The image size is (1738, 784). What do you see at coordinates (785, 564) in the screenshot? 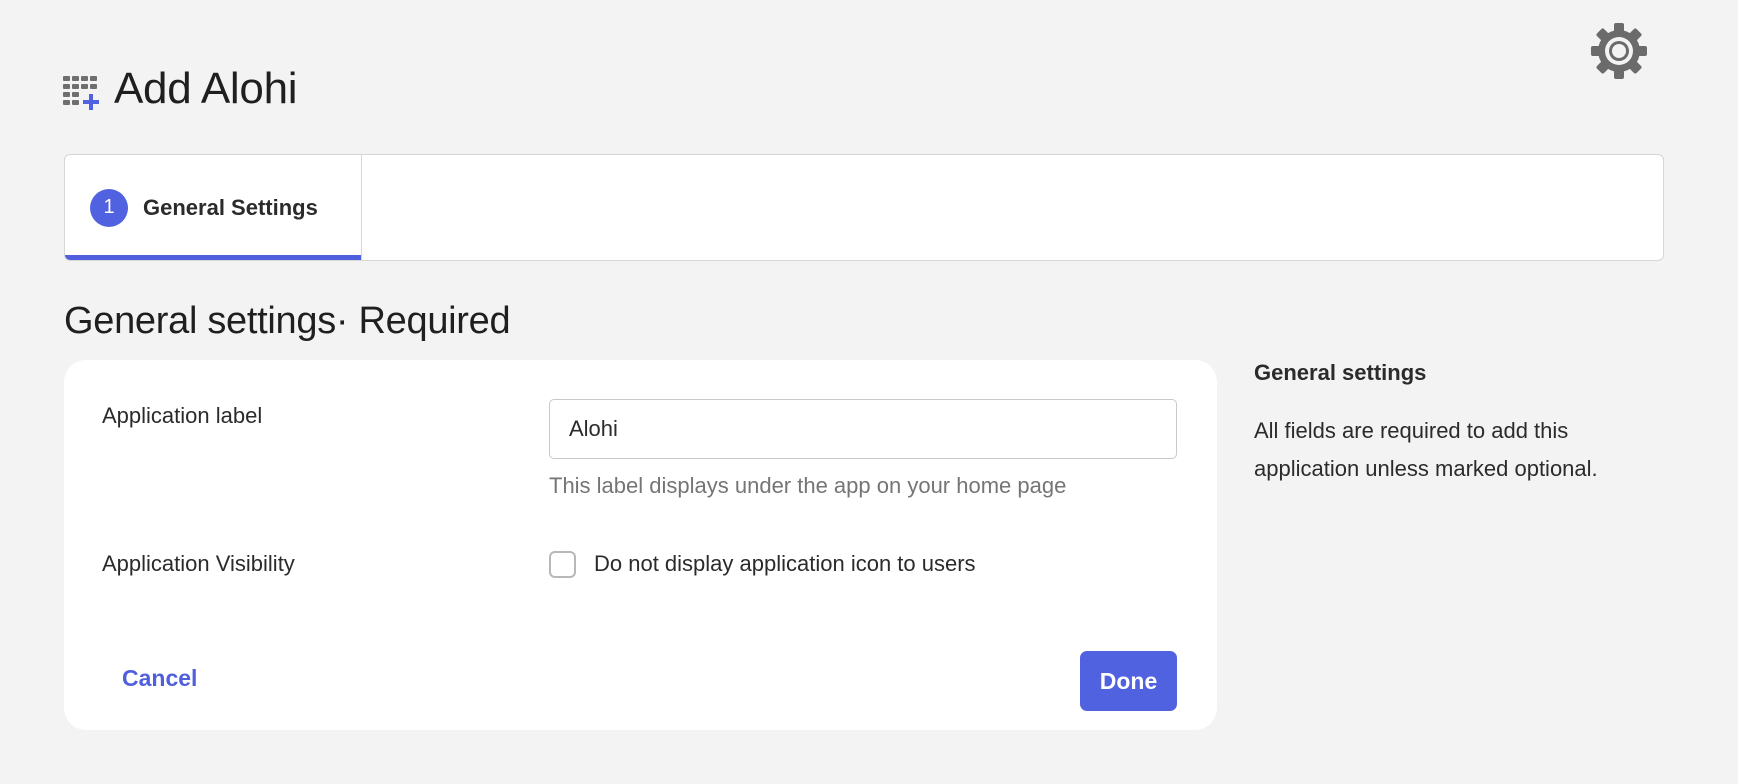
I see `hide-app-icon-checkbox-label: Do not display application icon to users` at bounding box center [785, 564].